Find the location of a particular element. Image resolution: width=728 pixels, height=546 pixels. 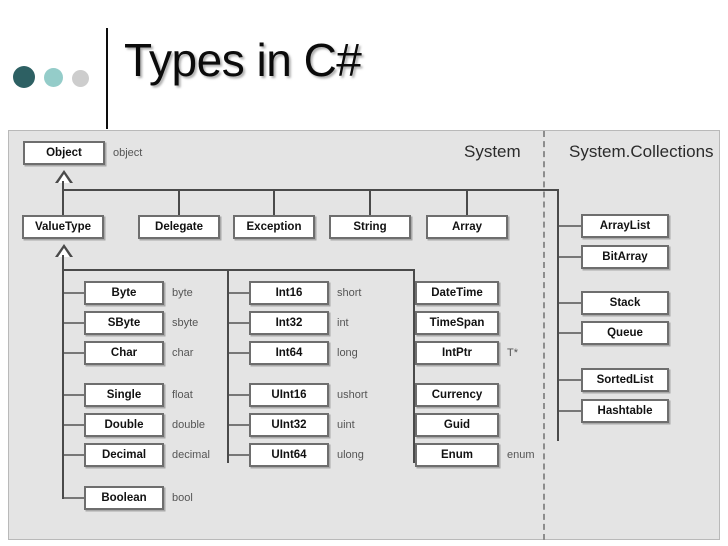

alias-double: double is located at coordinates (189, 425).